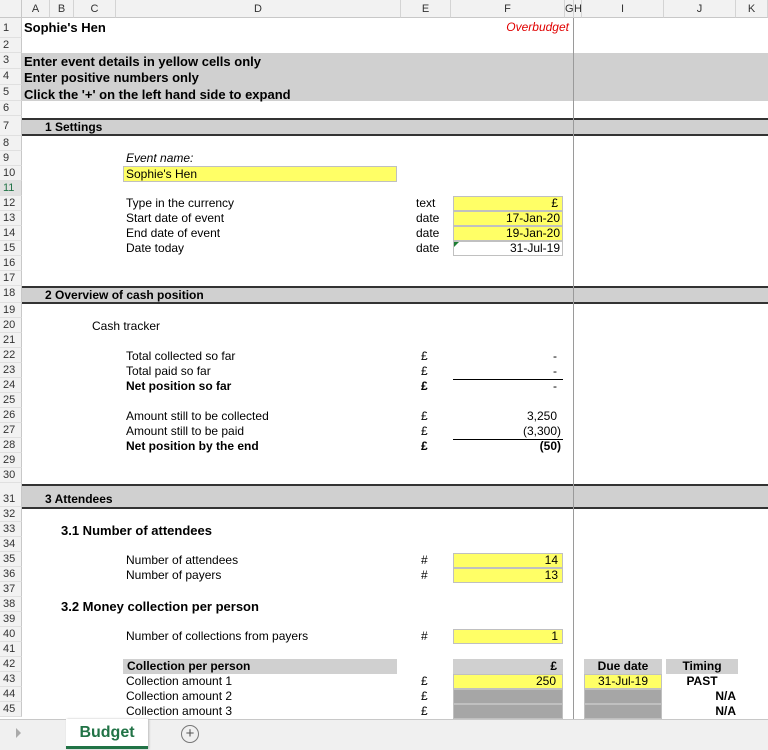 The width and height of the screenshot is (768, 750). What do you see at coordinates (508, 218) in the screenshot?
I see `start-date-input: 17-Jan-20` at bounding box center [508, 218].